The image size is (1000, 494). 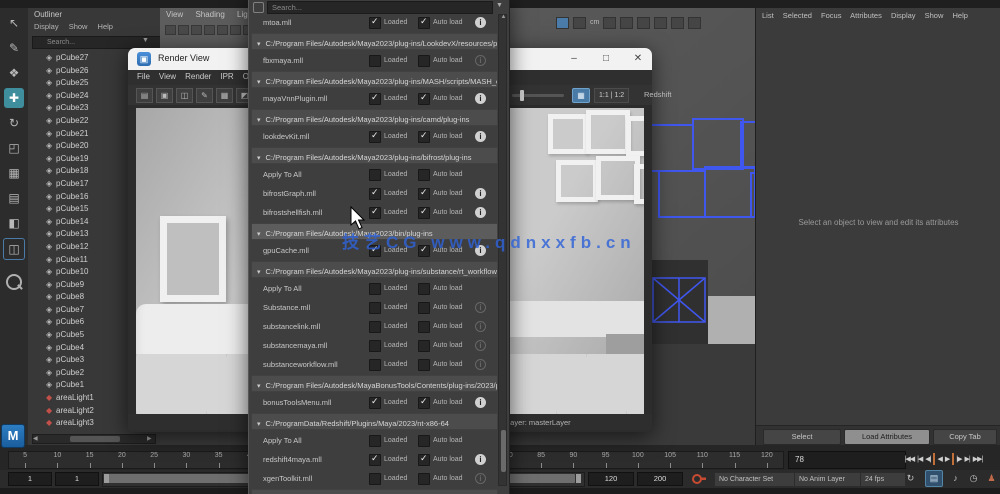 I want to click on auto-keyframe-icon, so click(x=699, y=478).